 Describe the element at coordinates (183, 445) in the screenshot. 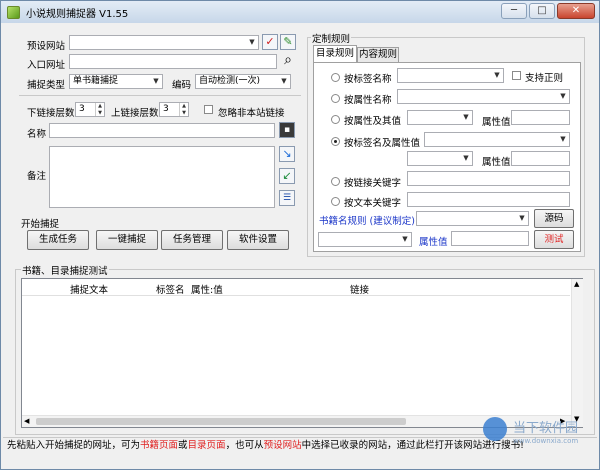

I see `status-text-2: 或` at that location.